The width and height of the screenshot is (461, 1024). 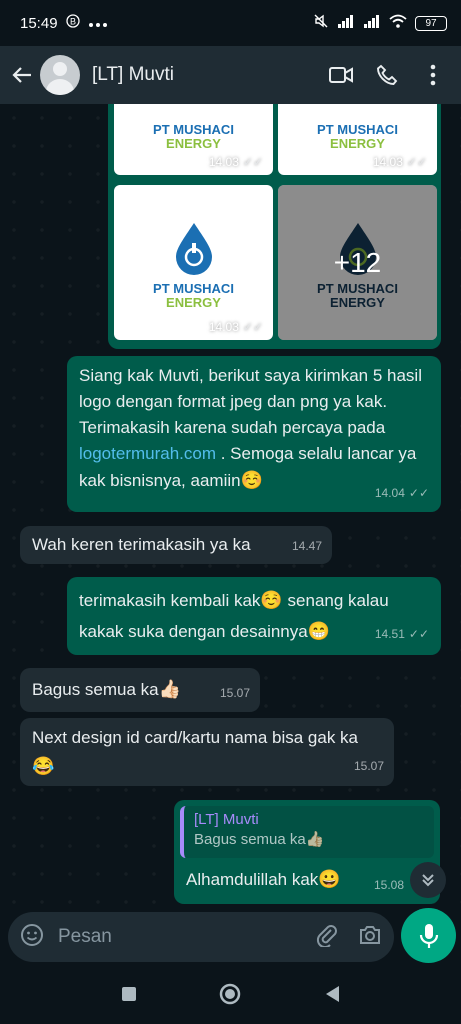 I want to click on quoted-author: [LT] Muvti, so click(x=226, y=819).